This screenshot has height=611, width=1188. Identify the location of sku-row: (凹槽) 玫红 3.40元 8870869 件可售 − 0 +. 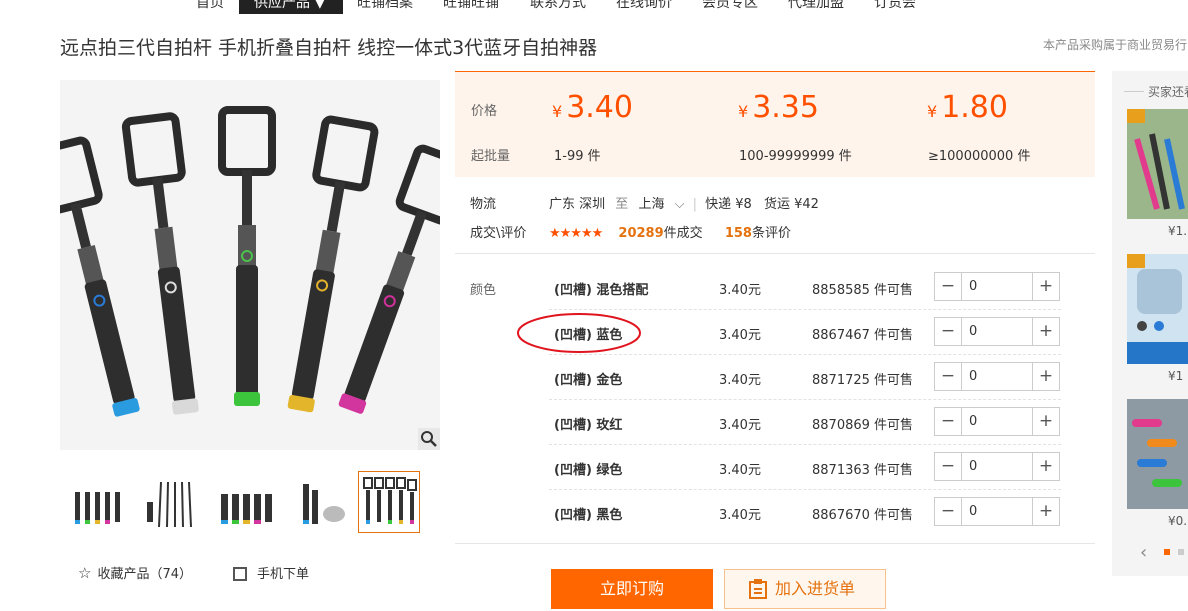
(805, 422).